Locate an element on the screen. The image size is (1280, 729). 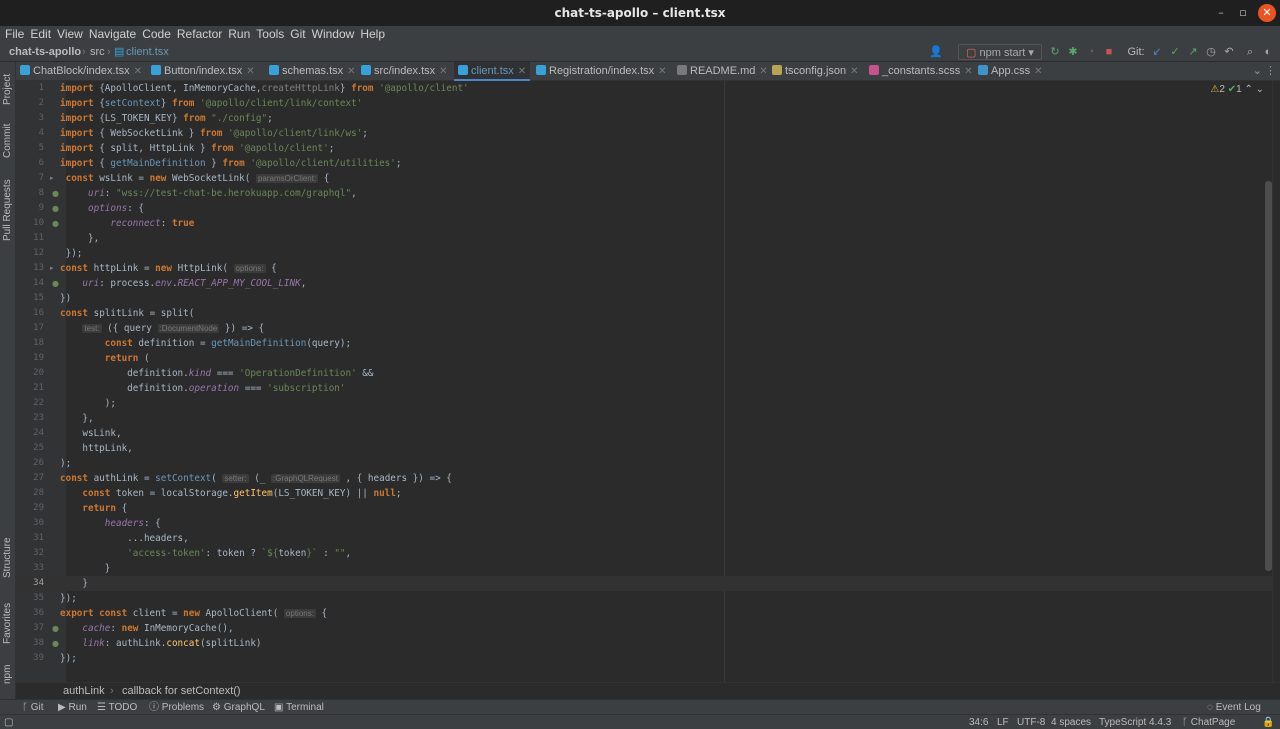
next-highlight-icon: ⌄ is located at coordinates (1260, 89).